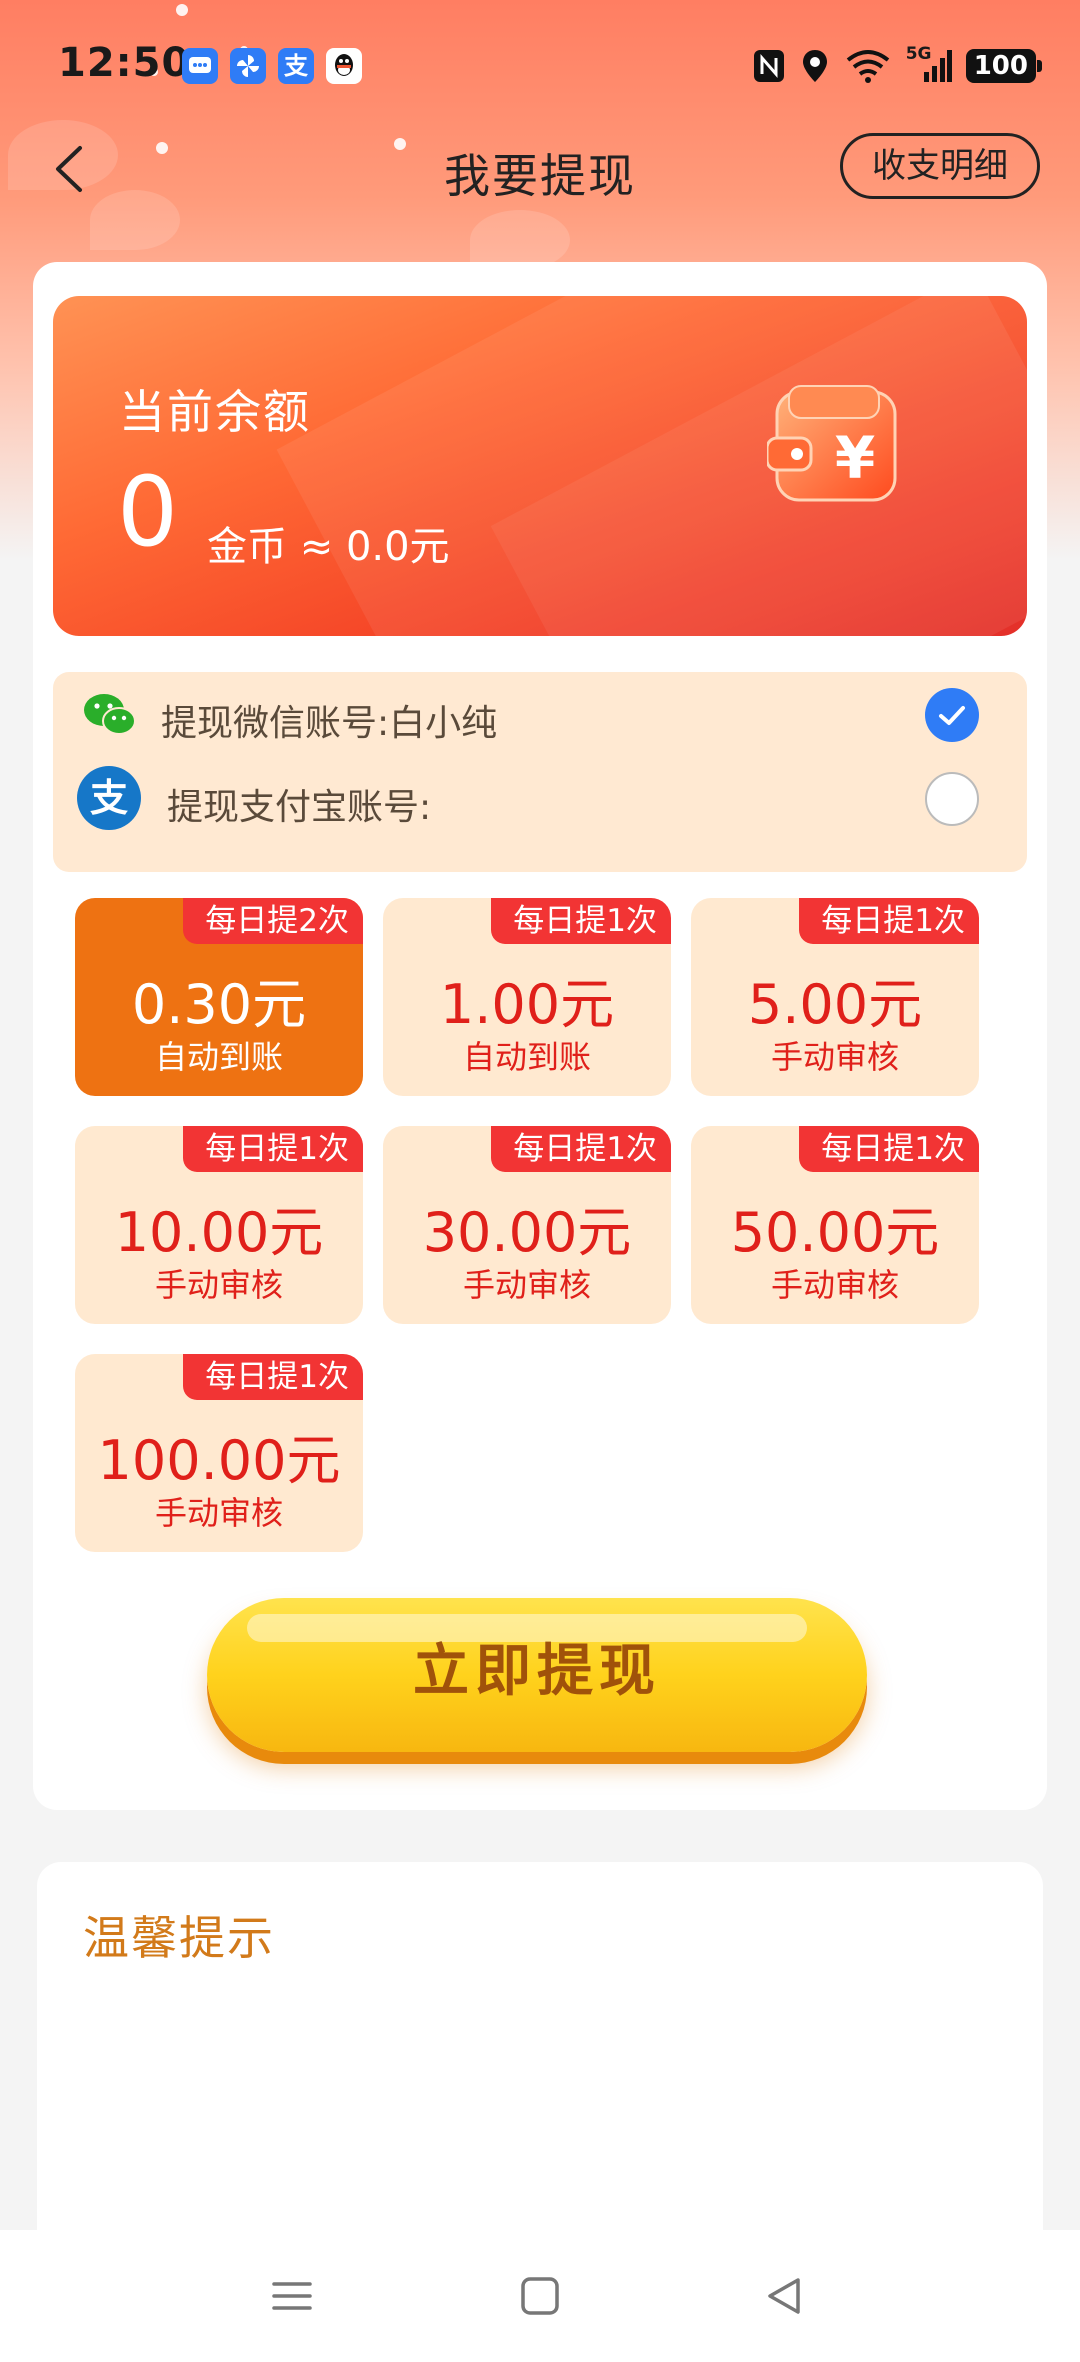 The width and height of the screenshot is (1080, 2362). I want to click on home-square-icon, so click(540, 2296).